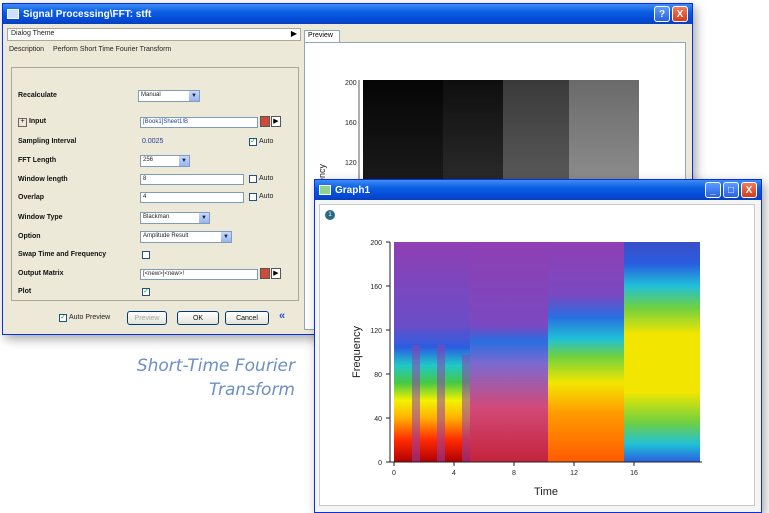  Describe the element at coordinates (147, 318) in the screenshot. I see `preview-button: Preview` at that location.